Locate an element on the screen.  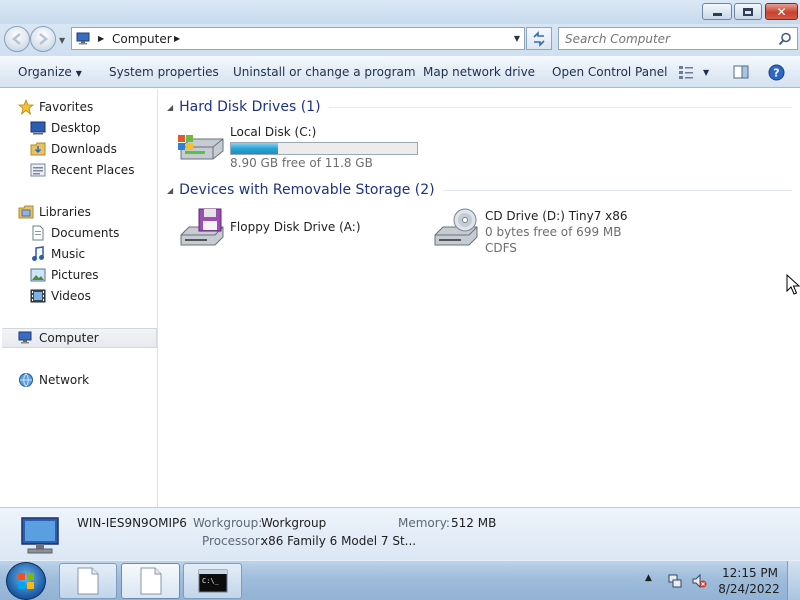
maximize-icon is located at coordinates (748, 11).